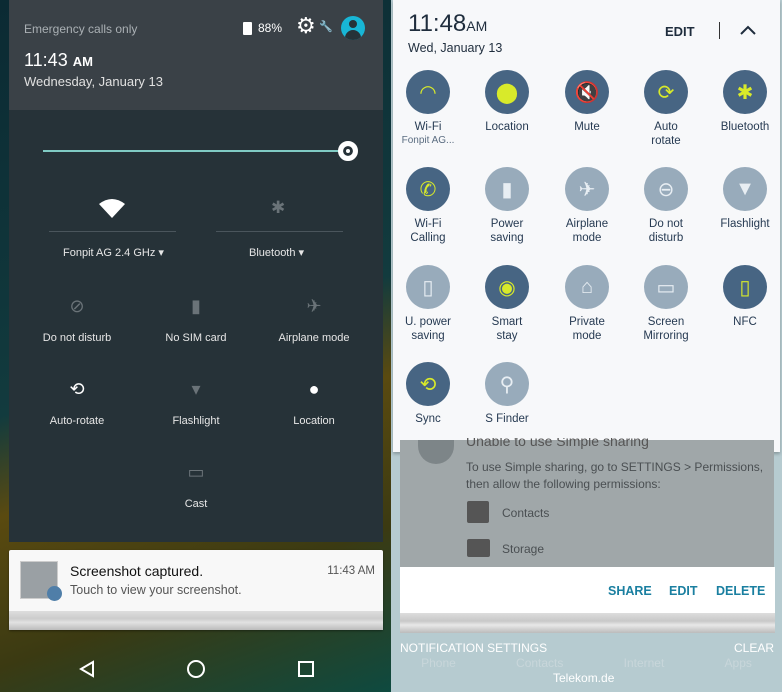 The image size is (782, 692). What do you see at coordinates (314, 421) in the screenshot?
I see `tile-label: Location` at bounding box center [314, 421].